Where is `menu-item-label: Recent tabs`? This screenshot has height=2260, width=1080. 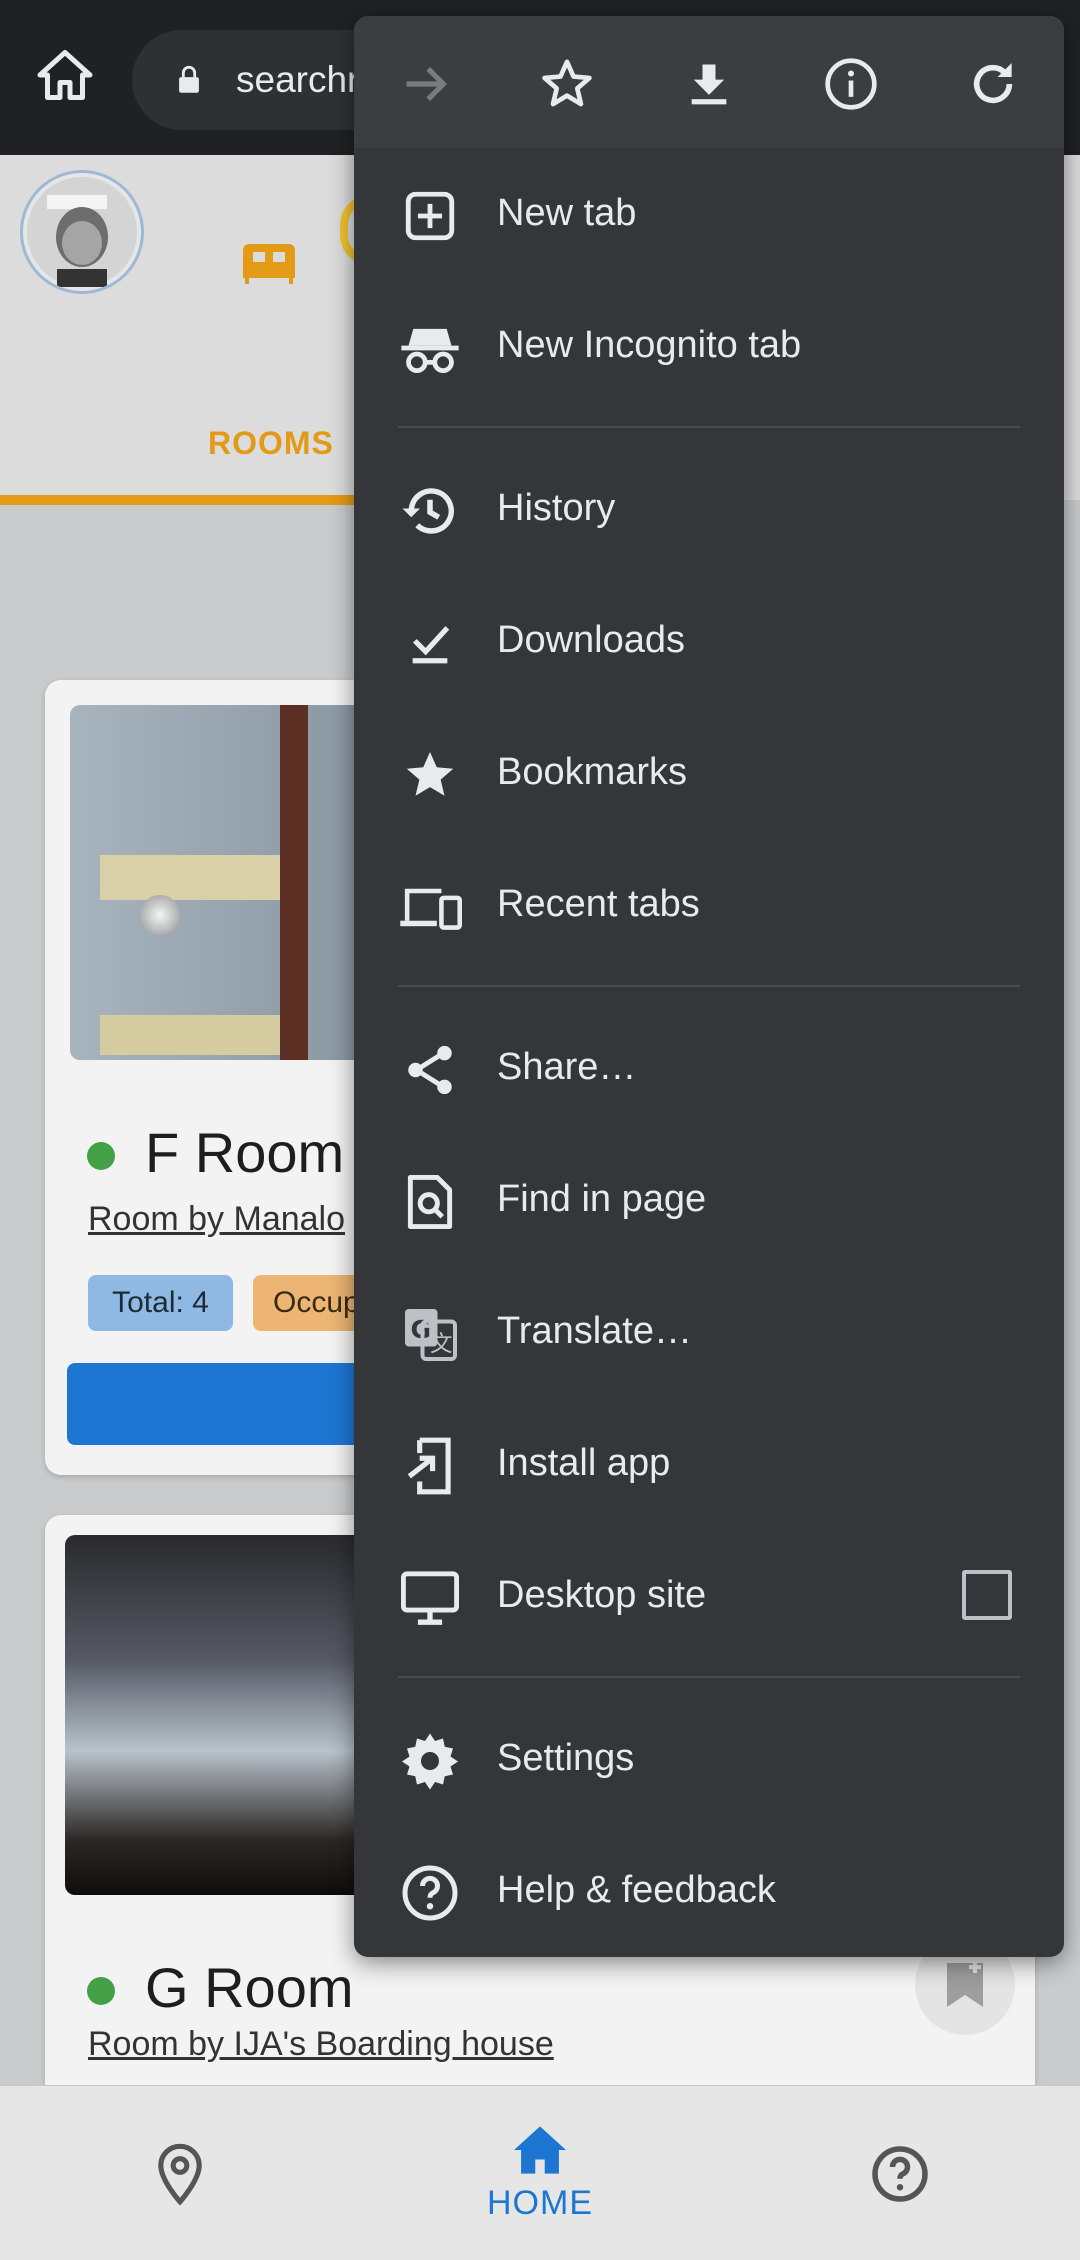 menu-item-label: Recent tabs is located at coordinates (598, 904).